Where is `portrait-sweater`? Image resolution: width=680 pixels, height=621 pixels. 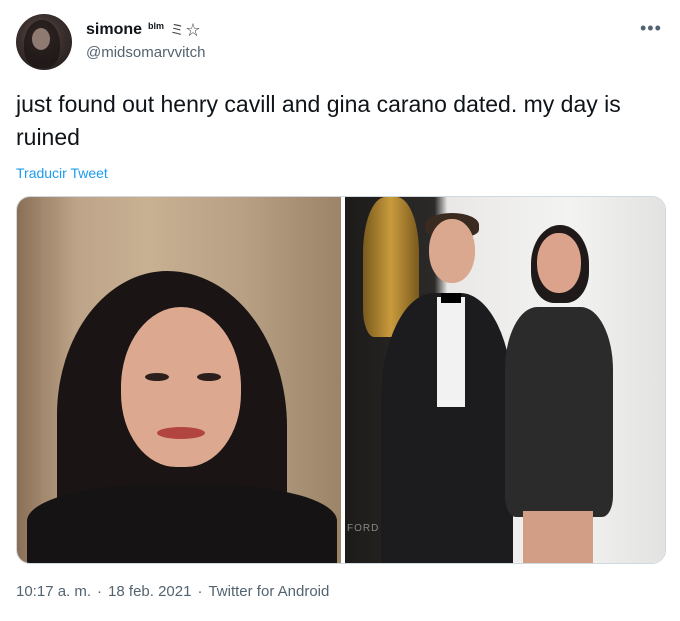 portrait-sweater is located at coordinates (182, 524).